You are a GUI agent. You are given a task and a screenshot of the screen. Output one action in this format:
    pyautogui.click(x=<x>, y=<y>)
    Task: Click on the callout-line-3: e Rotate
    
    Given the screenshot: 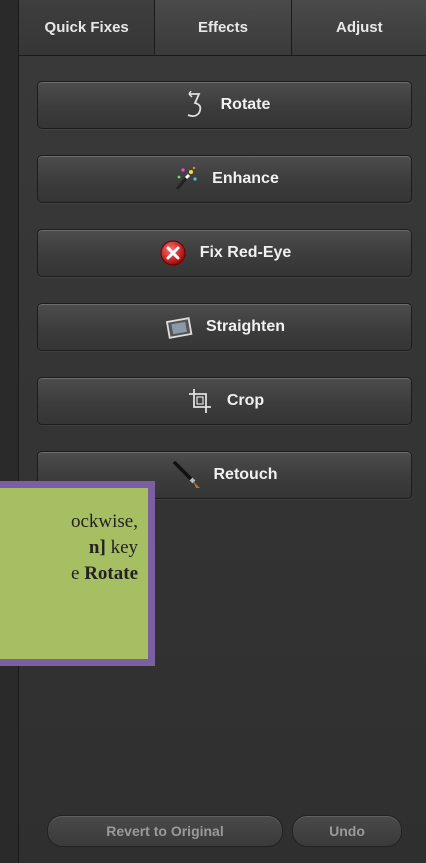 What is the action you would take?
    pyautogui.click(x=104, y=574)
    